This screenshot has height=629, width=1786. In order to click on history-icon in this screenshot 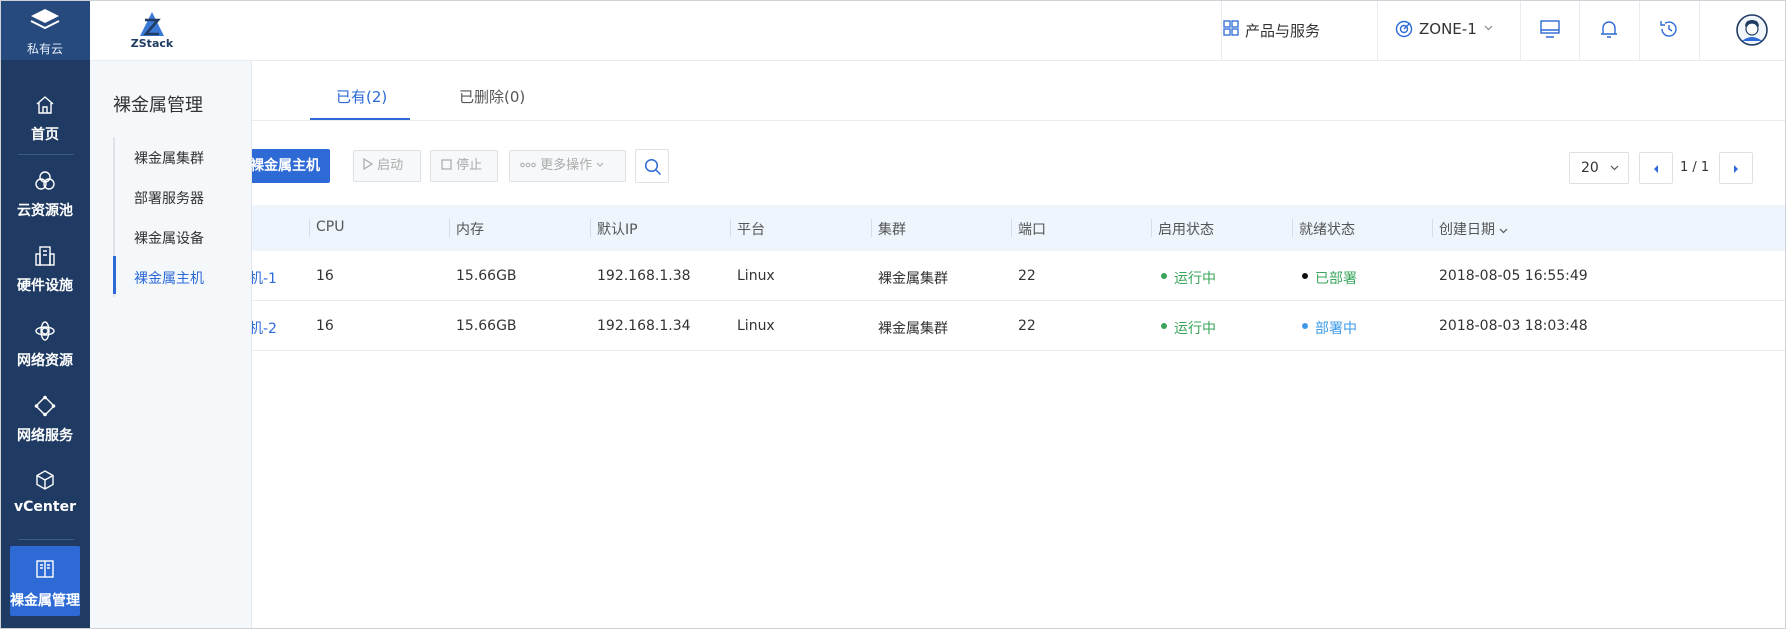, I will do `click(1669, 29)`.